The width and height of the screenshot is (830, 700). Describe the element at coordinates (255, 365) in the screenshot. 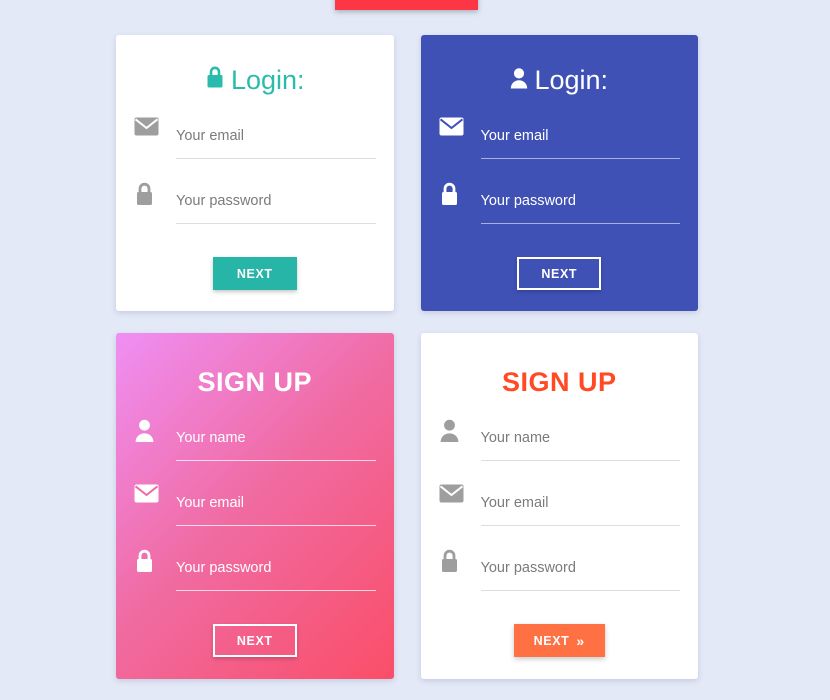

I see `card-title-signup-pink: SIGN UP` at that location.